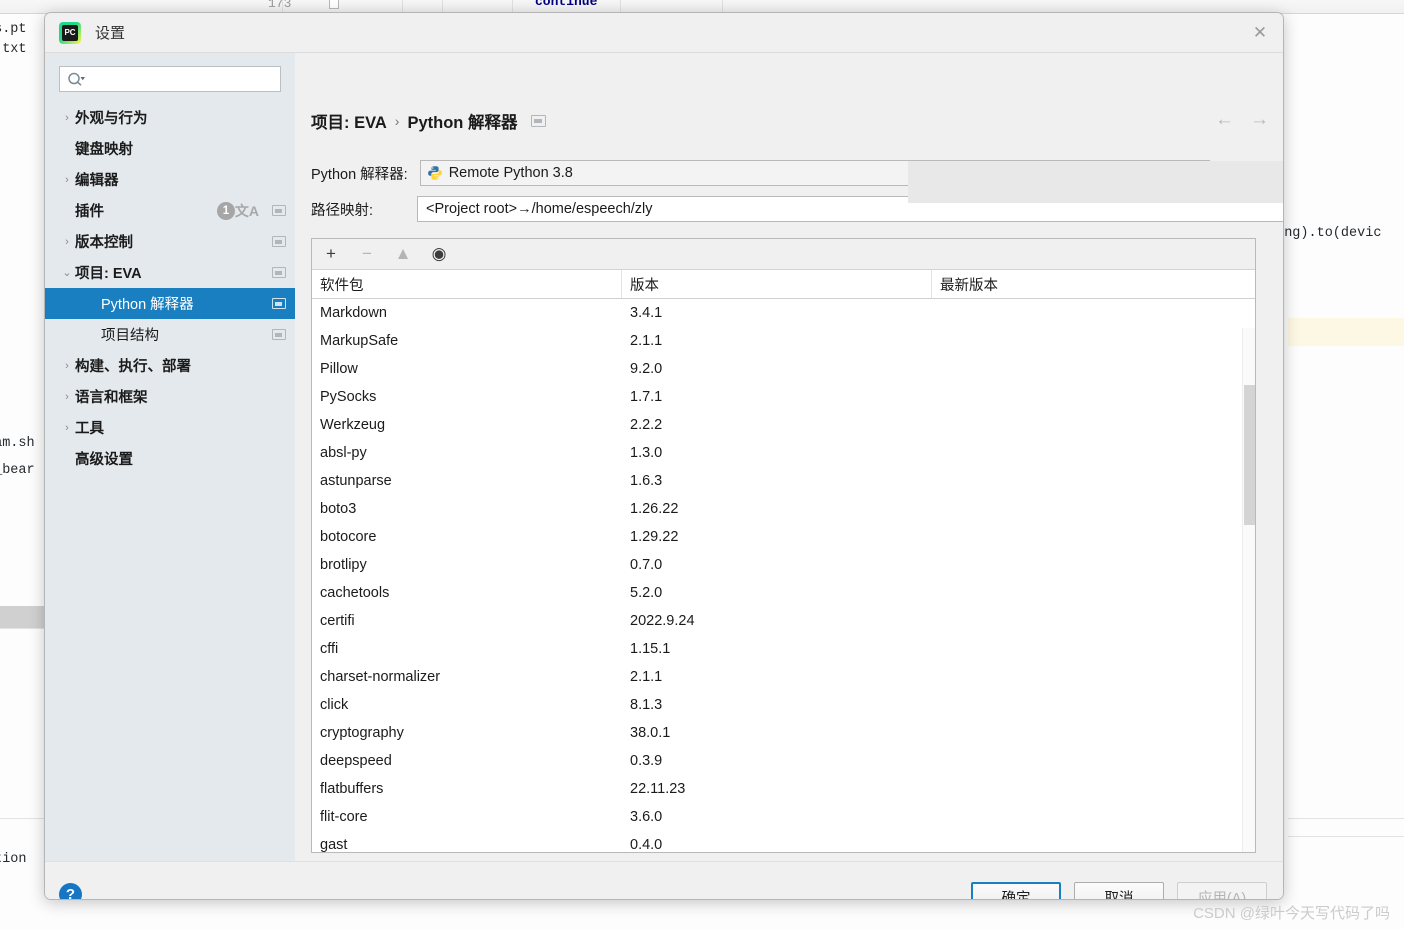  What do you see at coordinates (356, 481) in the screenshot?
I see `cell-package: astunparse` at bounding box center [356, 481].